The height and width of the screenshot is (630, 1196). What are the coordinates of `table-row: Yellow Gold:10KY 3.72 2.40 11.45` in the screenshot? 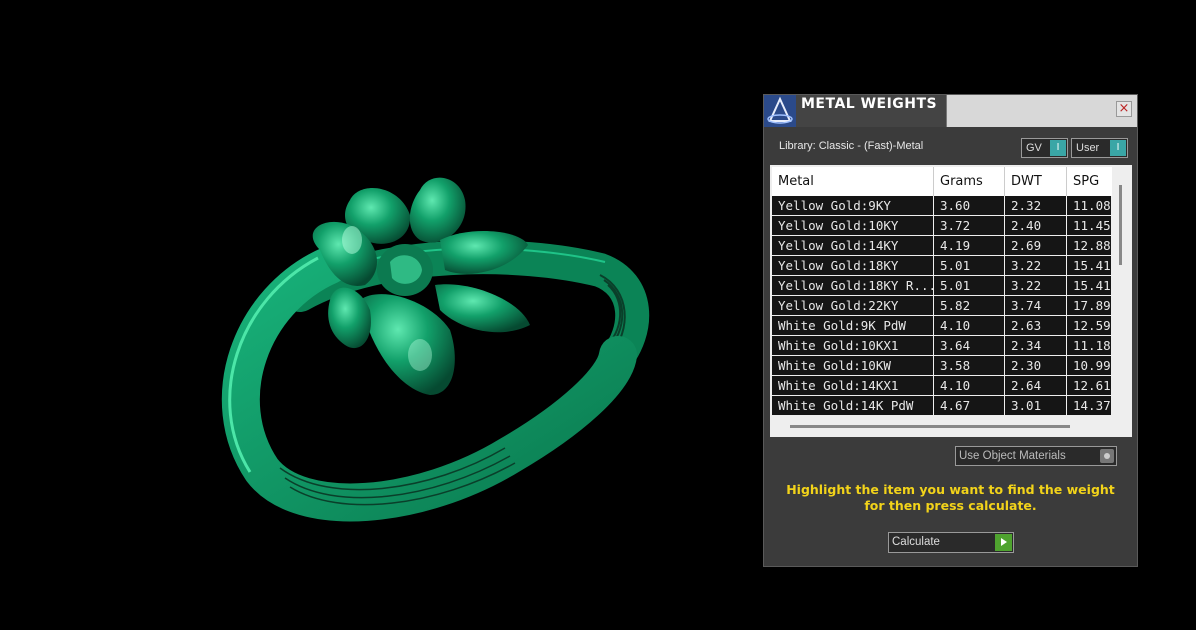 It's located at (942, 225).